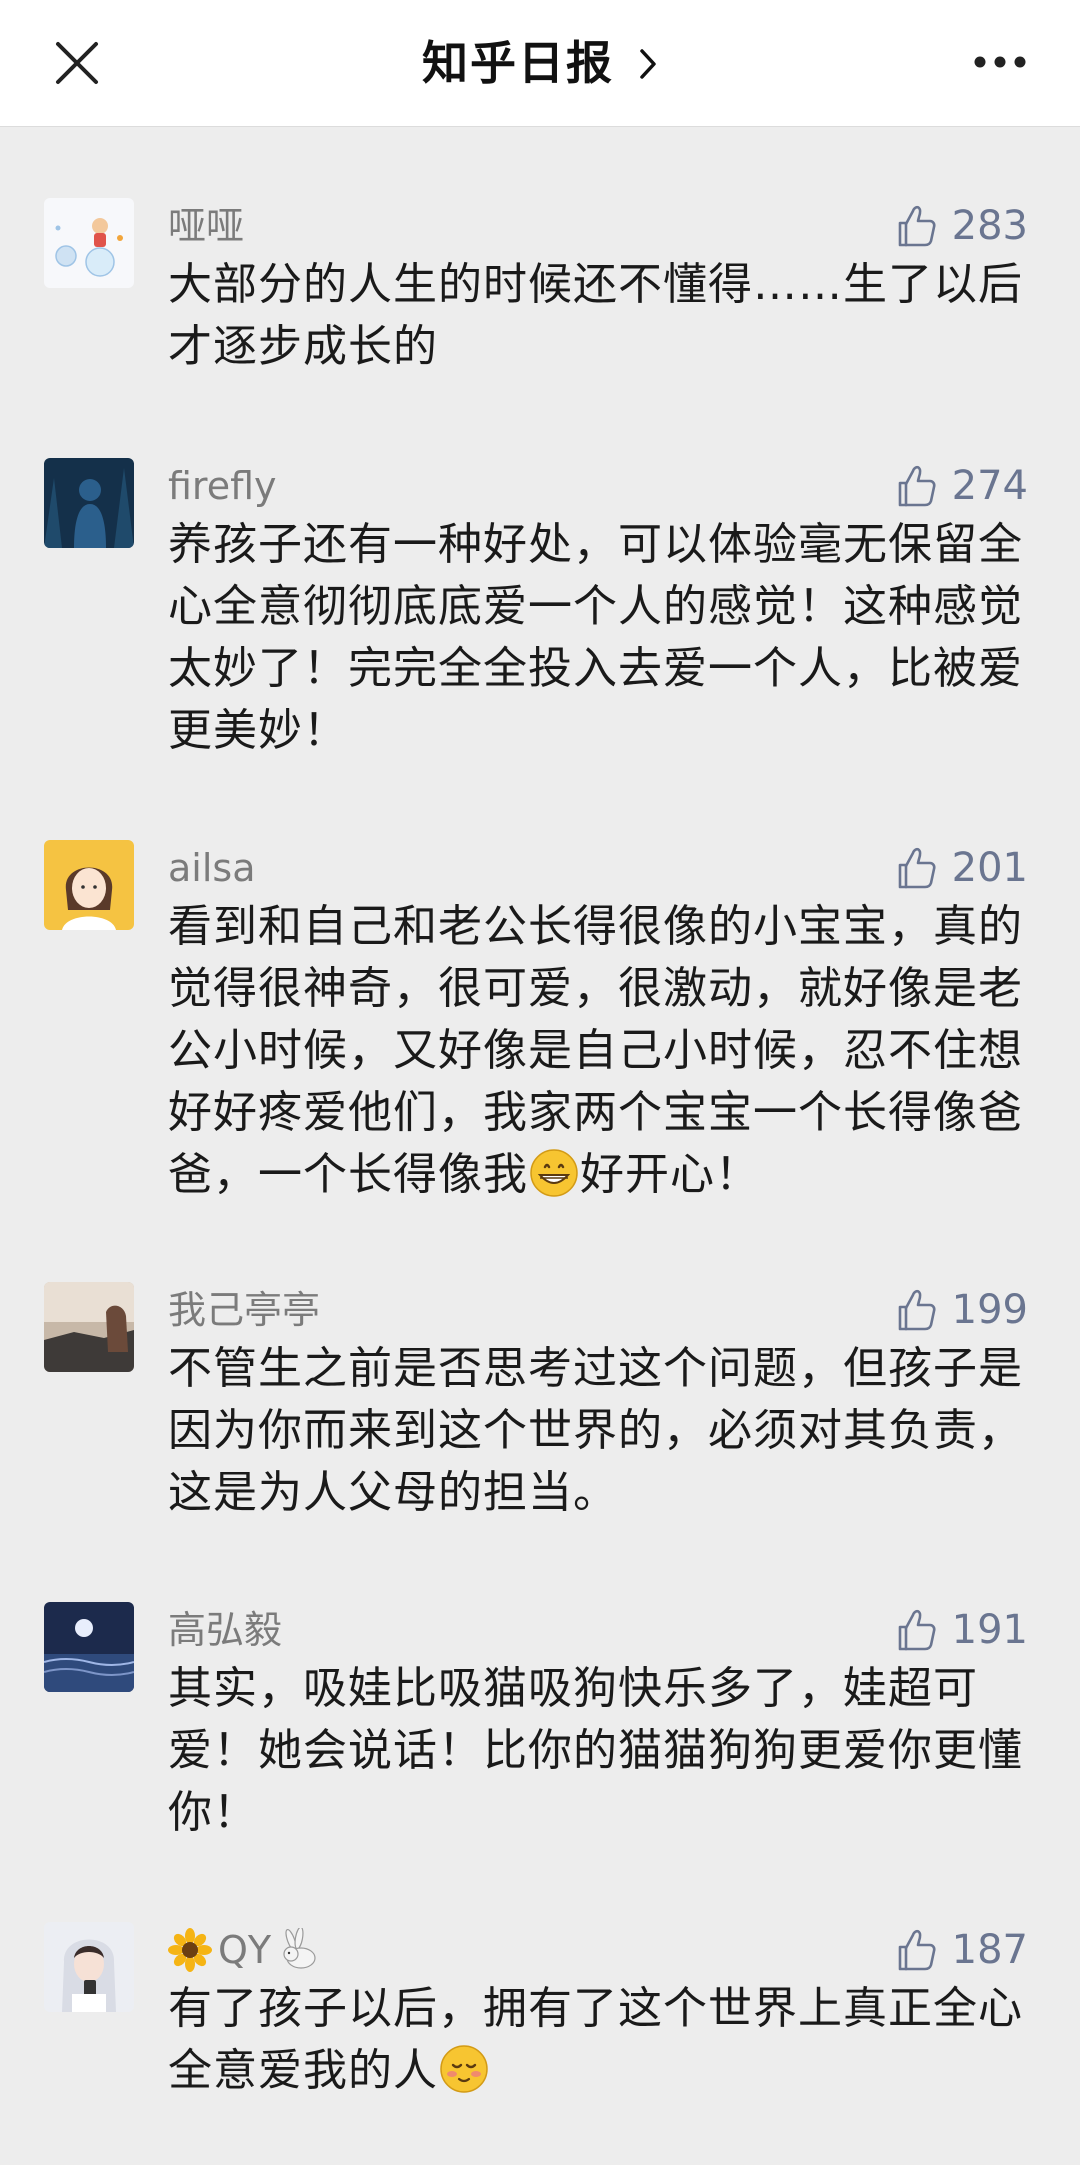 The height and width of the screenshot is (2165, 1080). I want to click on more-dots-icon, so click(1000, 62).